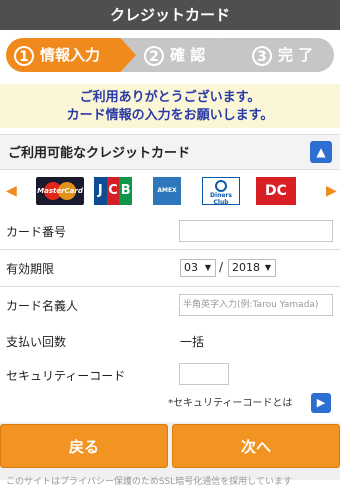  Describe the element at coordinates (170, 305) in the screenshot. I see `card-holder-row: カード名義人 半角英字入力(例:Tarou Yamada)` at that location.